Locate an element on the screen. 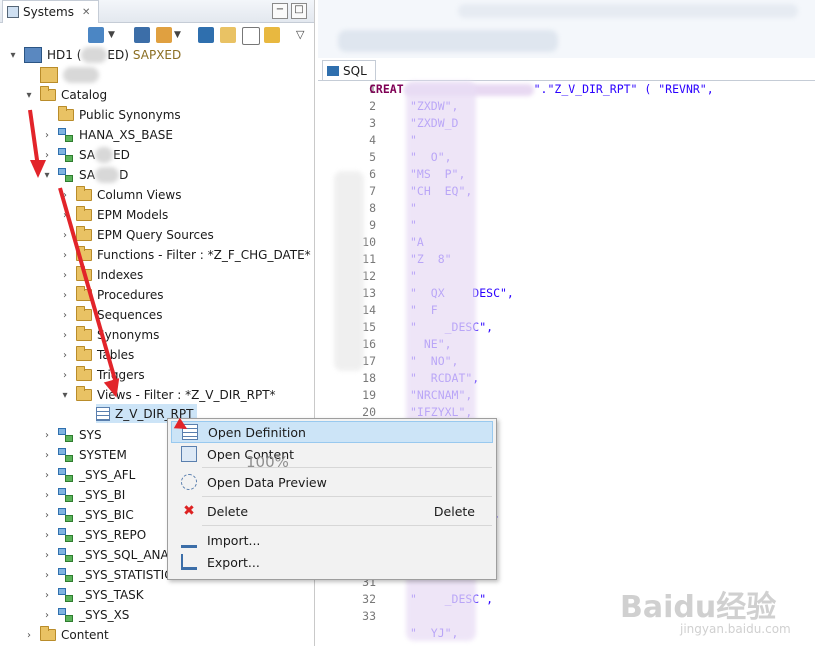 The image size is (815, 647). tree-schema-sys-repo: › _SYS_REPO is located at coordinates (94, 535).